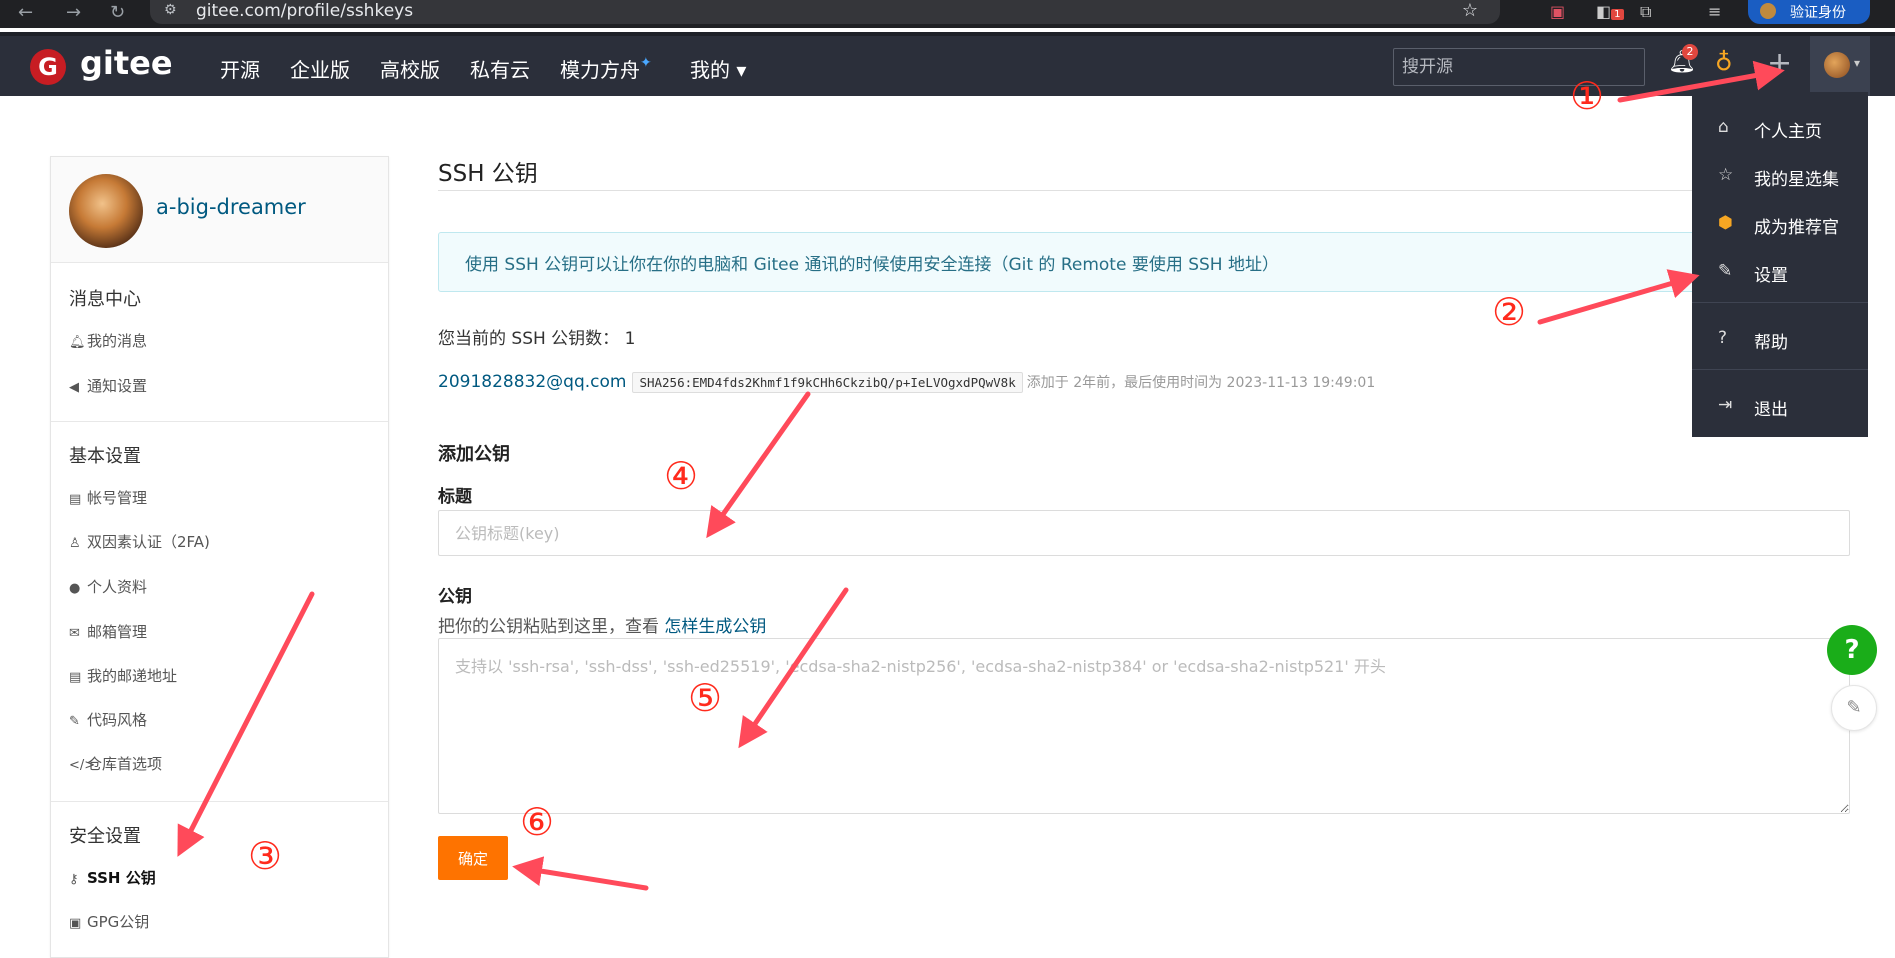 This screenshot has height=958, width=1895. Describe the element at coordinates (170, 10) in the screenshot. I see `site-info-icon: ⚙` at that location.